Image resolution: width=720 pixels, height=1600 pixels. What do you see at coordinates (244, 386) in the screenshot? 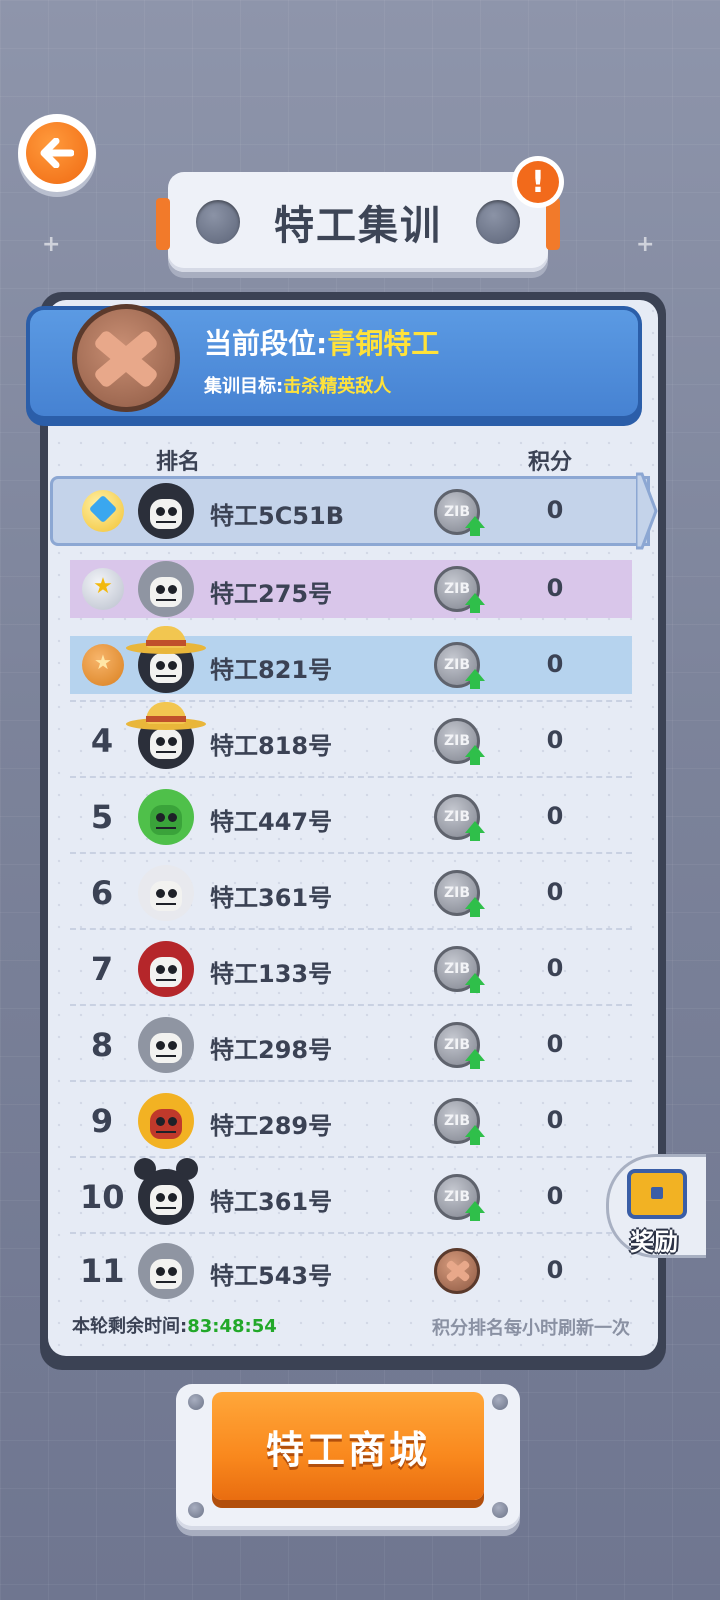
I see `training-goal-label: 集训目标:` at bounding box center [244, 386].